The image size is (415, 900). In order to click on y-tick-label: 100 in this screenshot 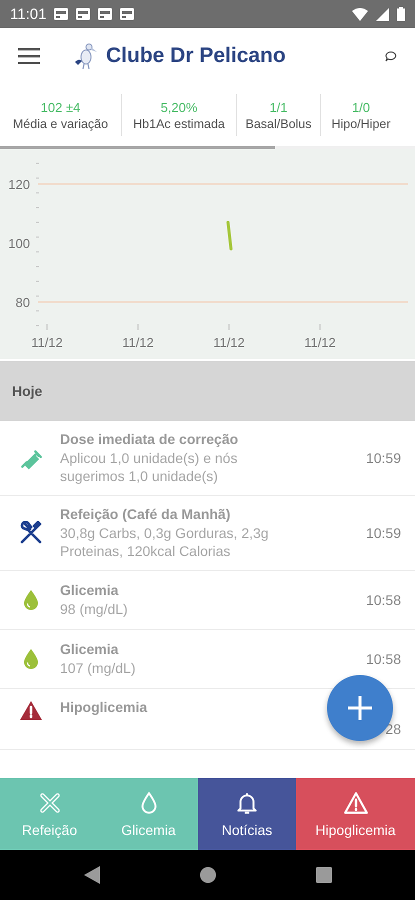, I will do `click(19, 243)`.